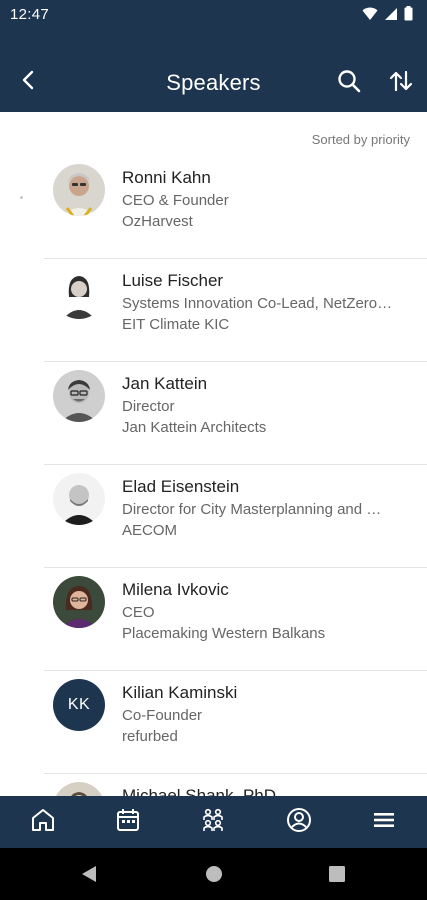 The width and height of the screenshot is (427, 900). Describe the element at coordinates (173, 280) in the screenshot. I see `speaker-name: Luise Fischer` at that location.